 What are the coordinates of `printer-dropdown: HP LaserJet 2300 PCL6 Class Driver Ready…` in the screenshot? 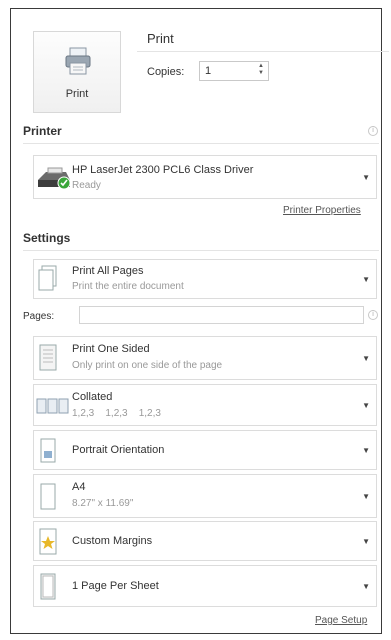 It's located at (205, 177).